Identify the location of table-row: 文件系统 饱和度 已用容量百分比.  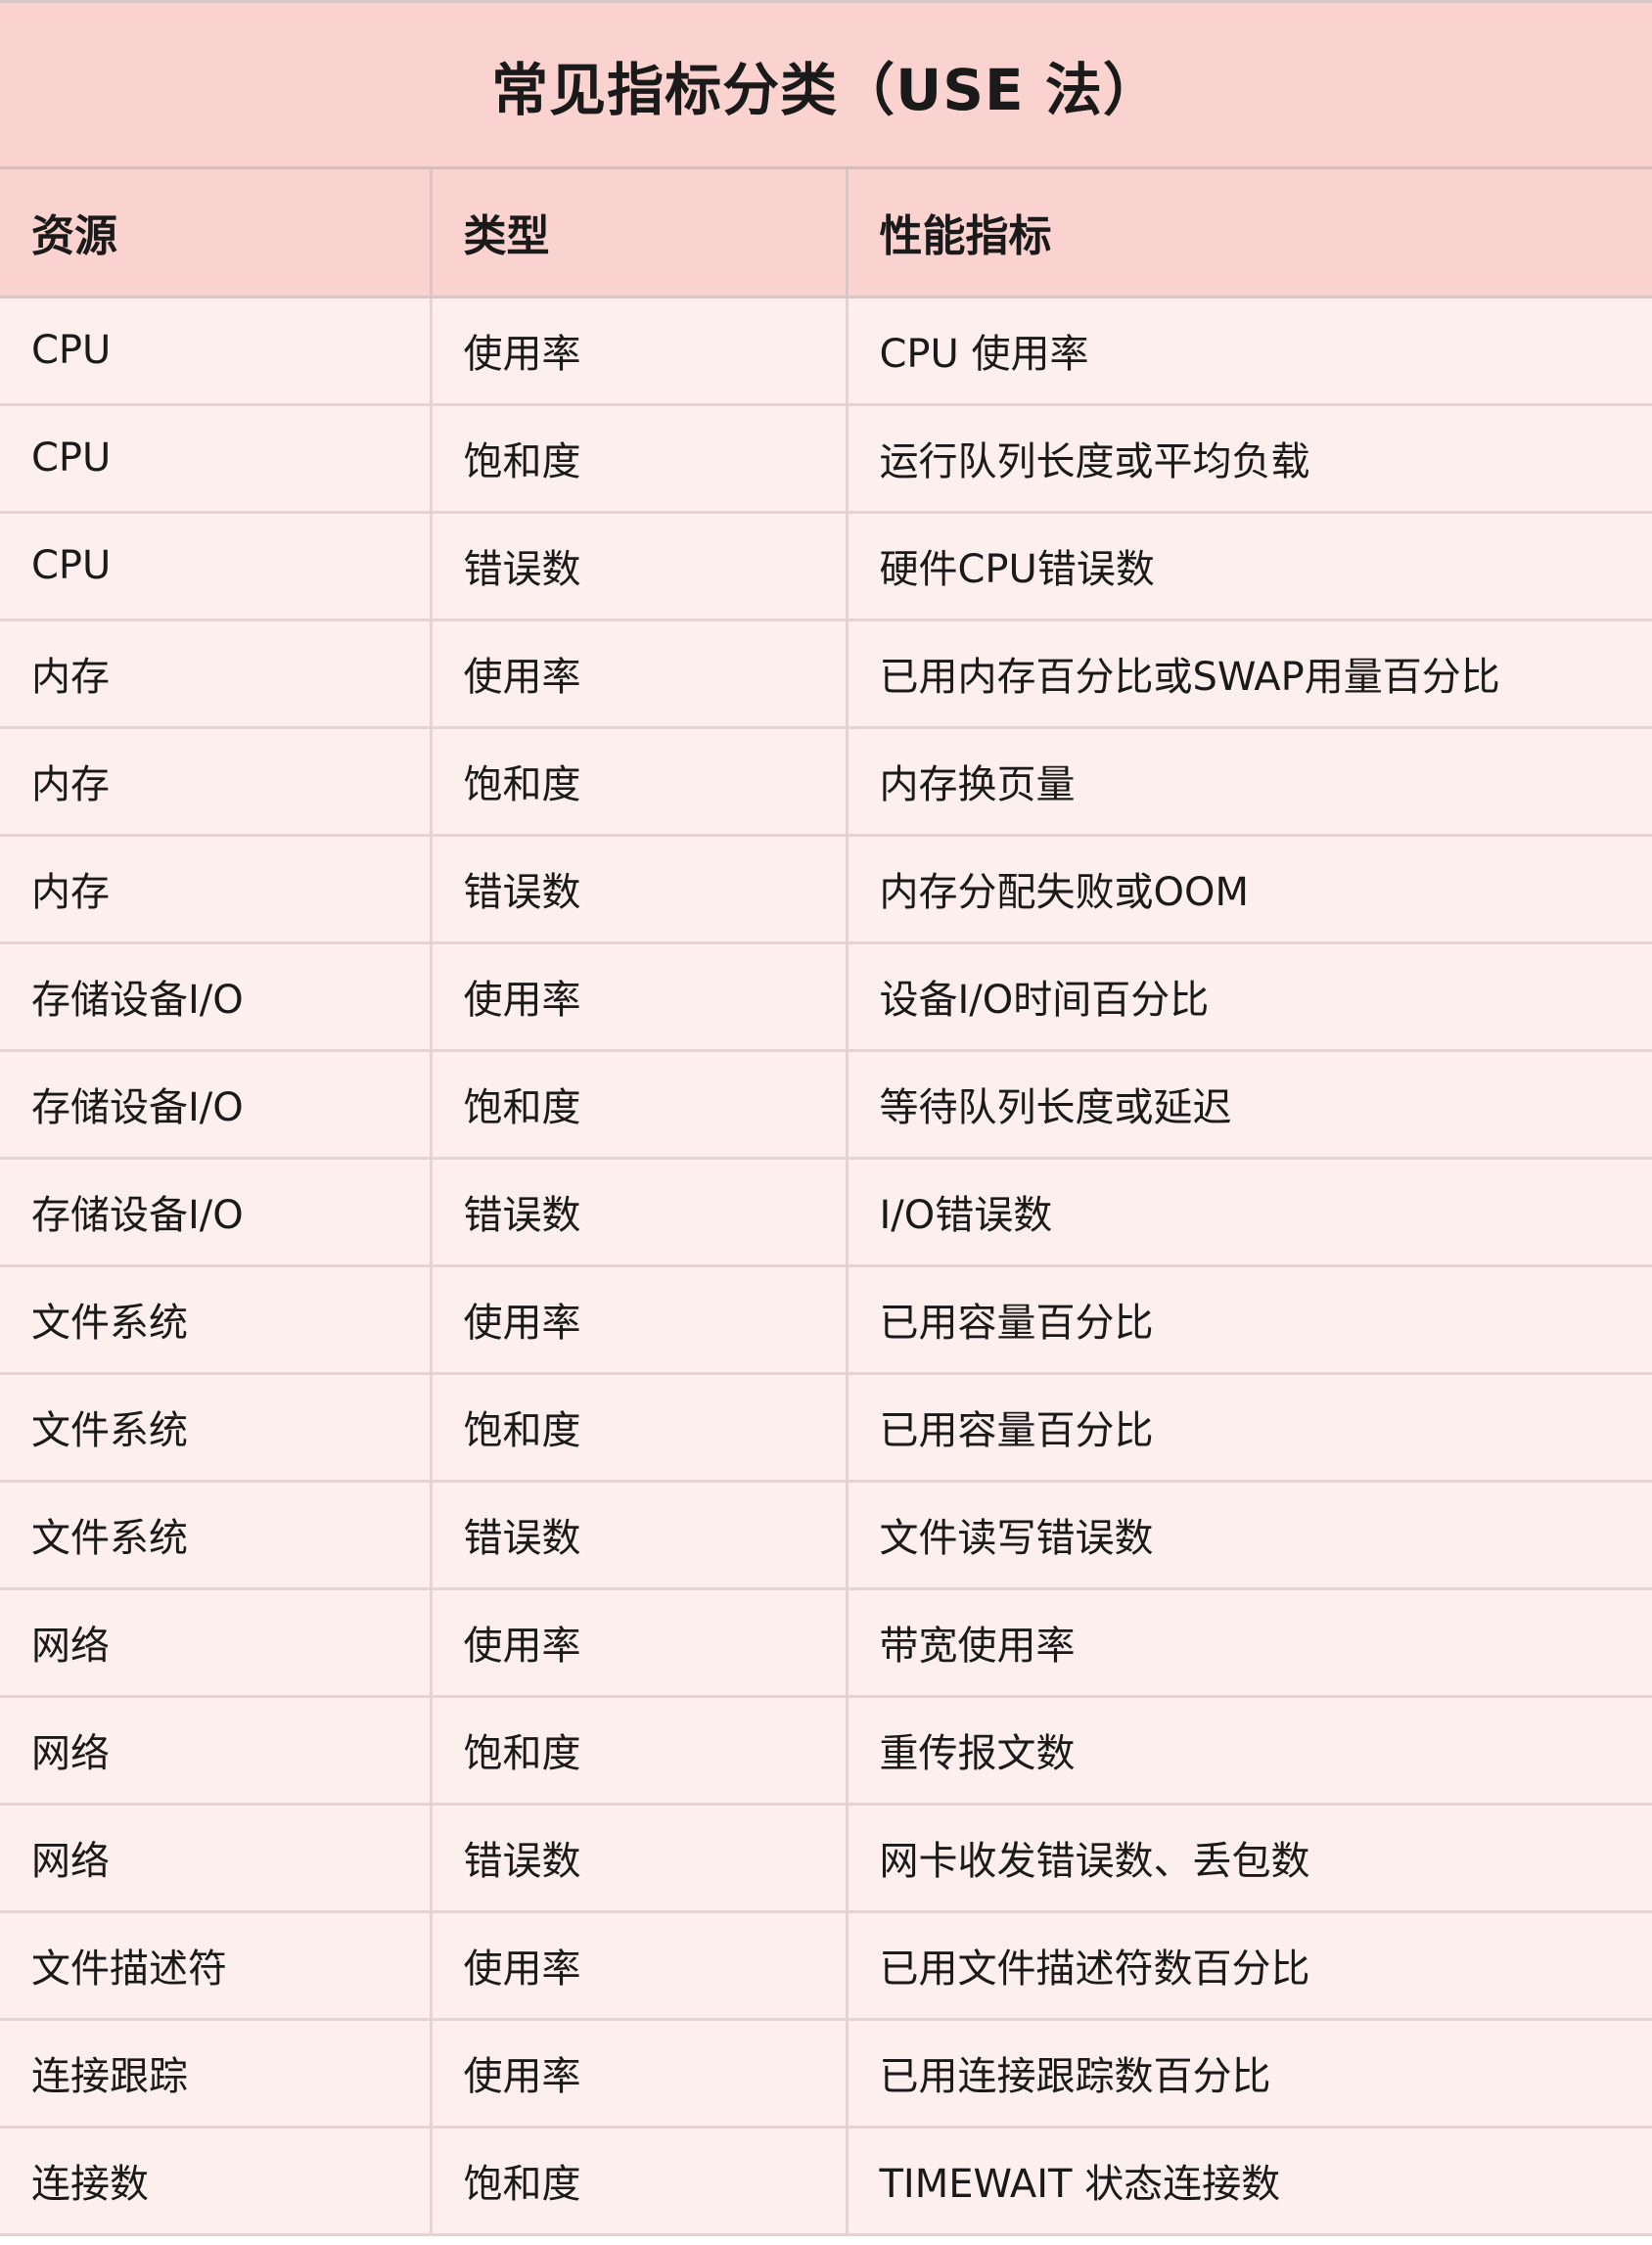
(826, 1428).